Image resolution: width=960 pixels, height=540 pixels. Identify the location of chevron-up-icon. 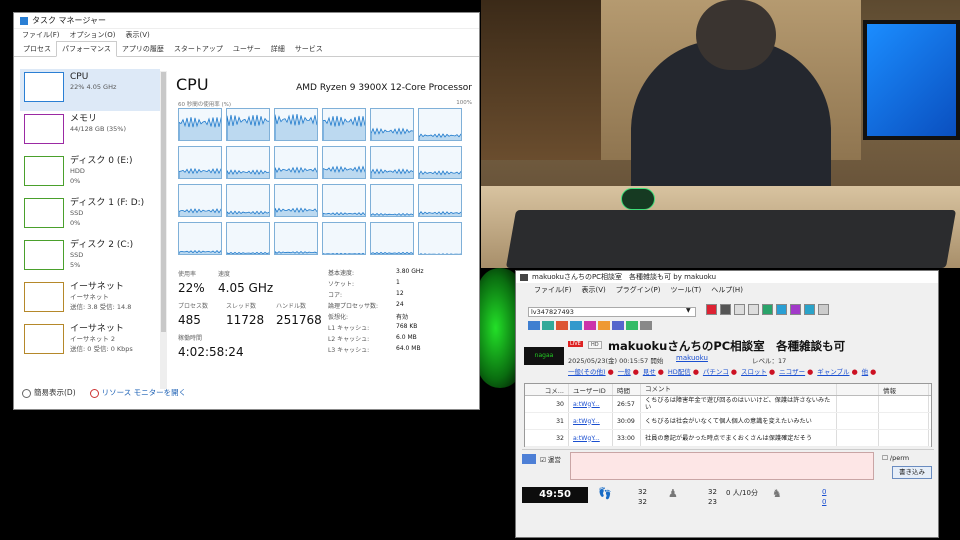
(26, 393).